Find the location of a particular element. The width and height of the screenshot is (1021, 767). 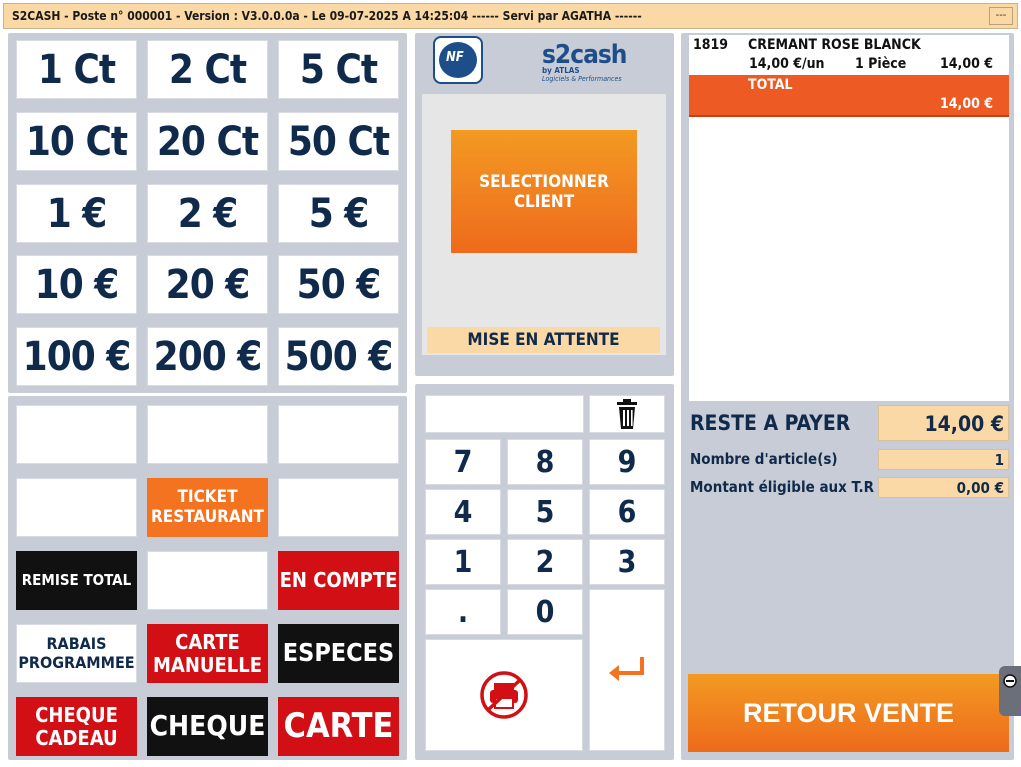

enter-arrow-icon is located at coordinates (626, 669).